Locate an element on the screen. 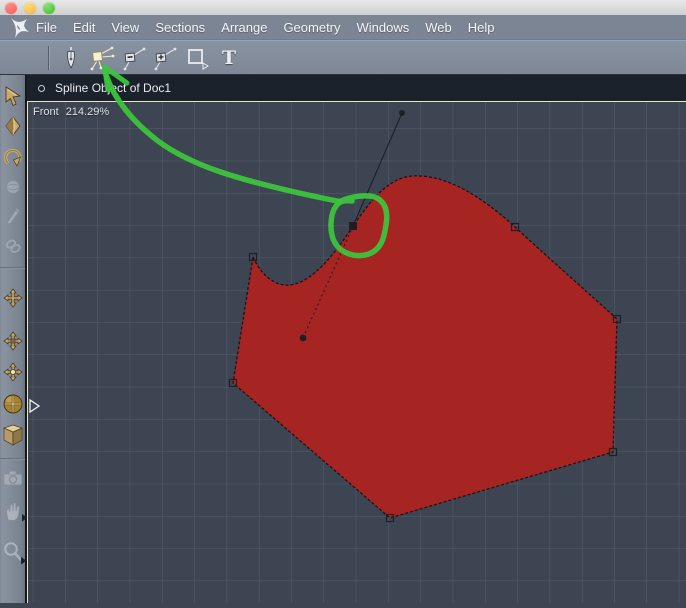  viewport-state-icon is located at coordinates (41, 88).